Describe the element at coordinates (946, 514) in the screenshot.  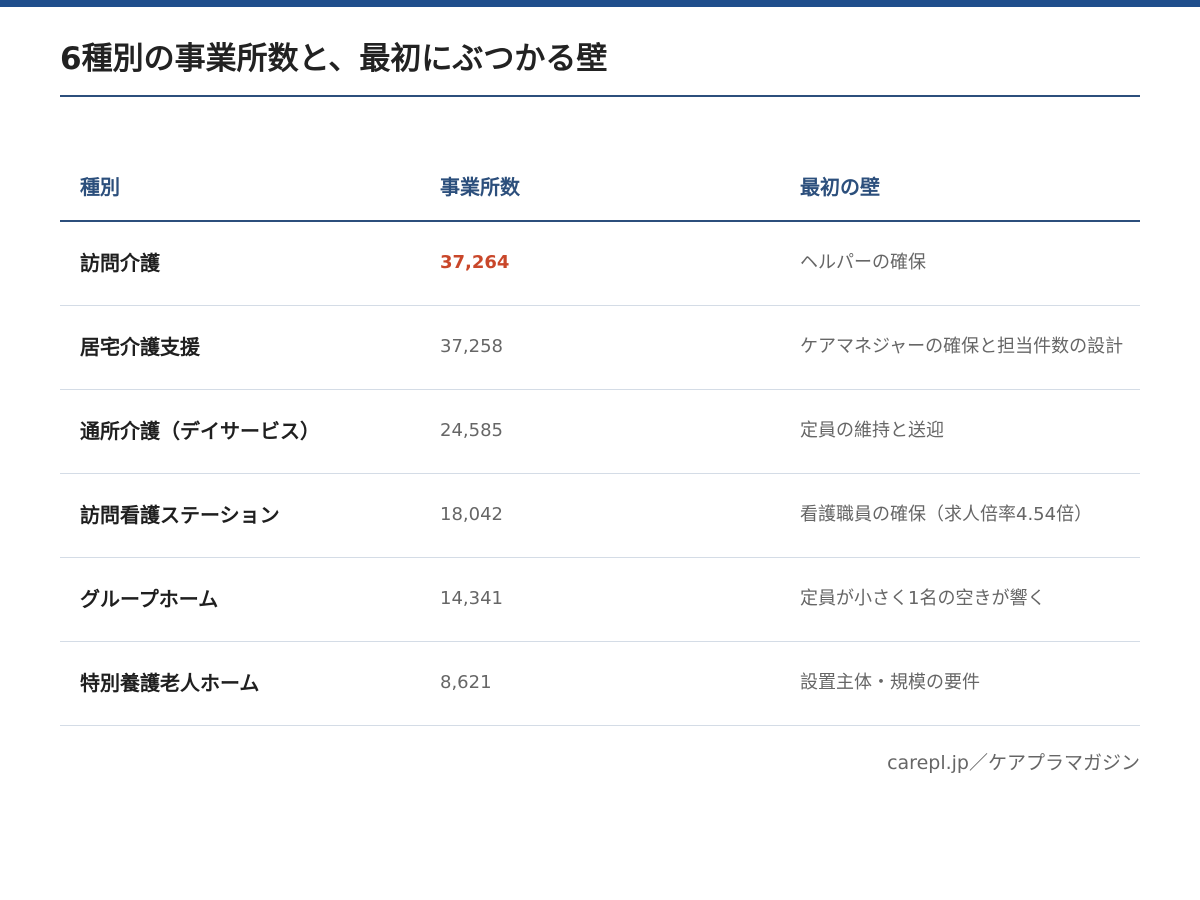
I see `first-barrier: 看護職員の確保（求人倍率4.54倍）` at that location.